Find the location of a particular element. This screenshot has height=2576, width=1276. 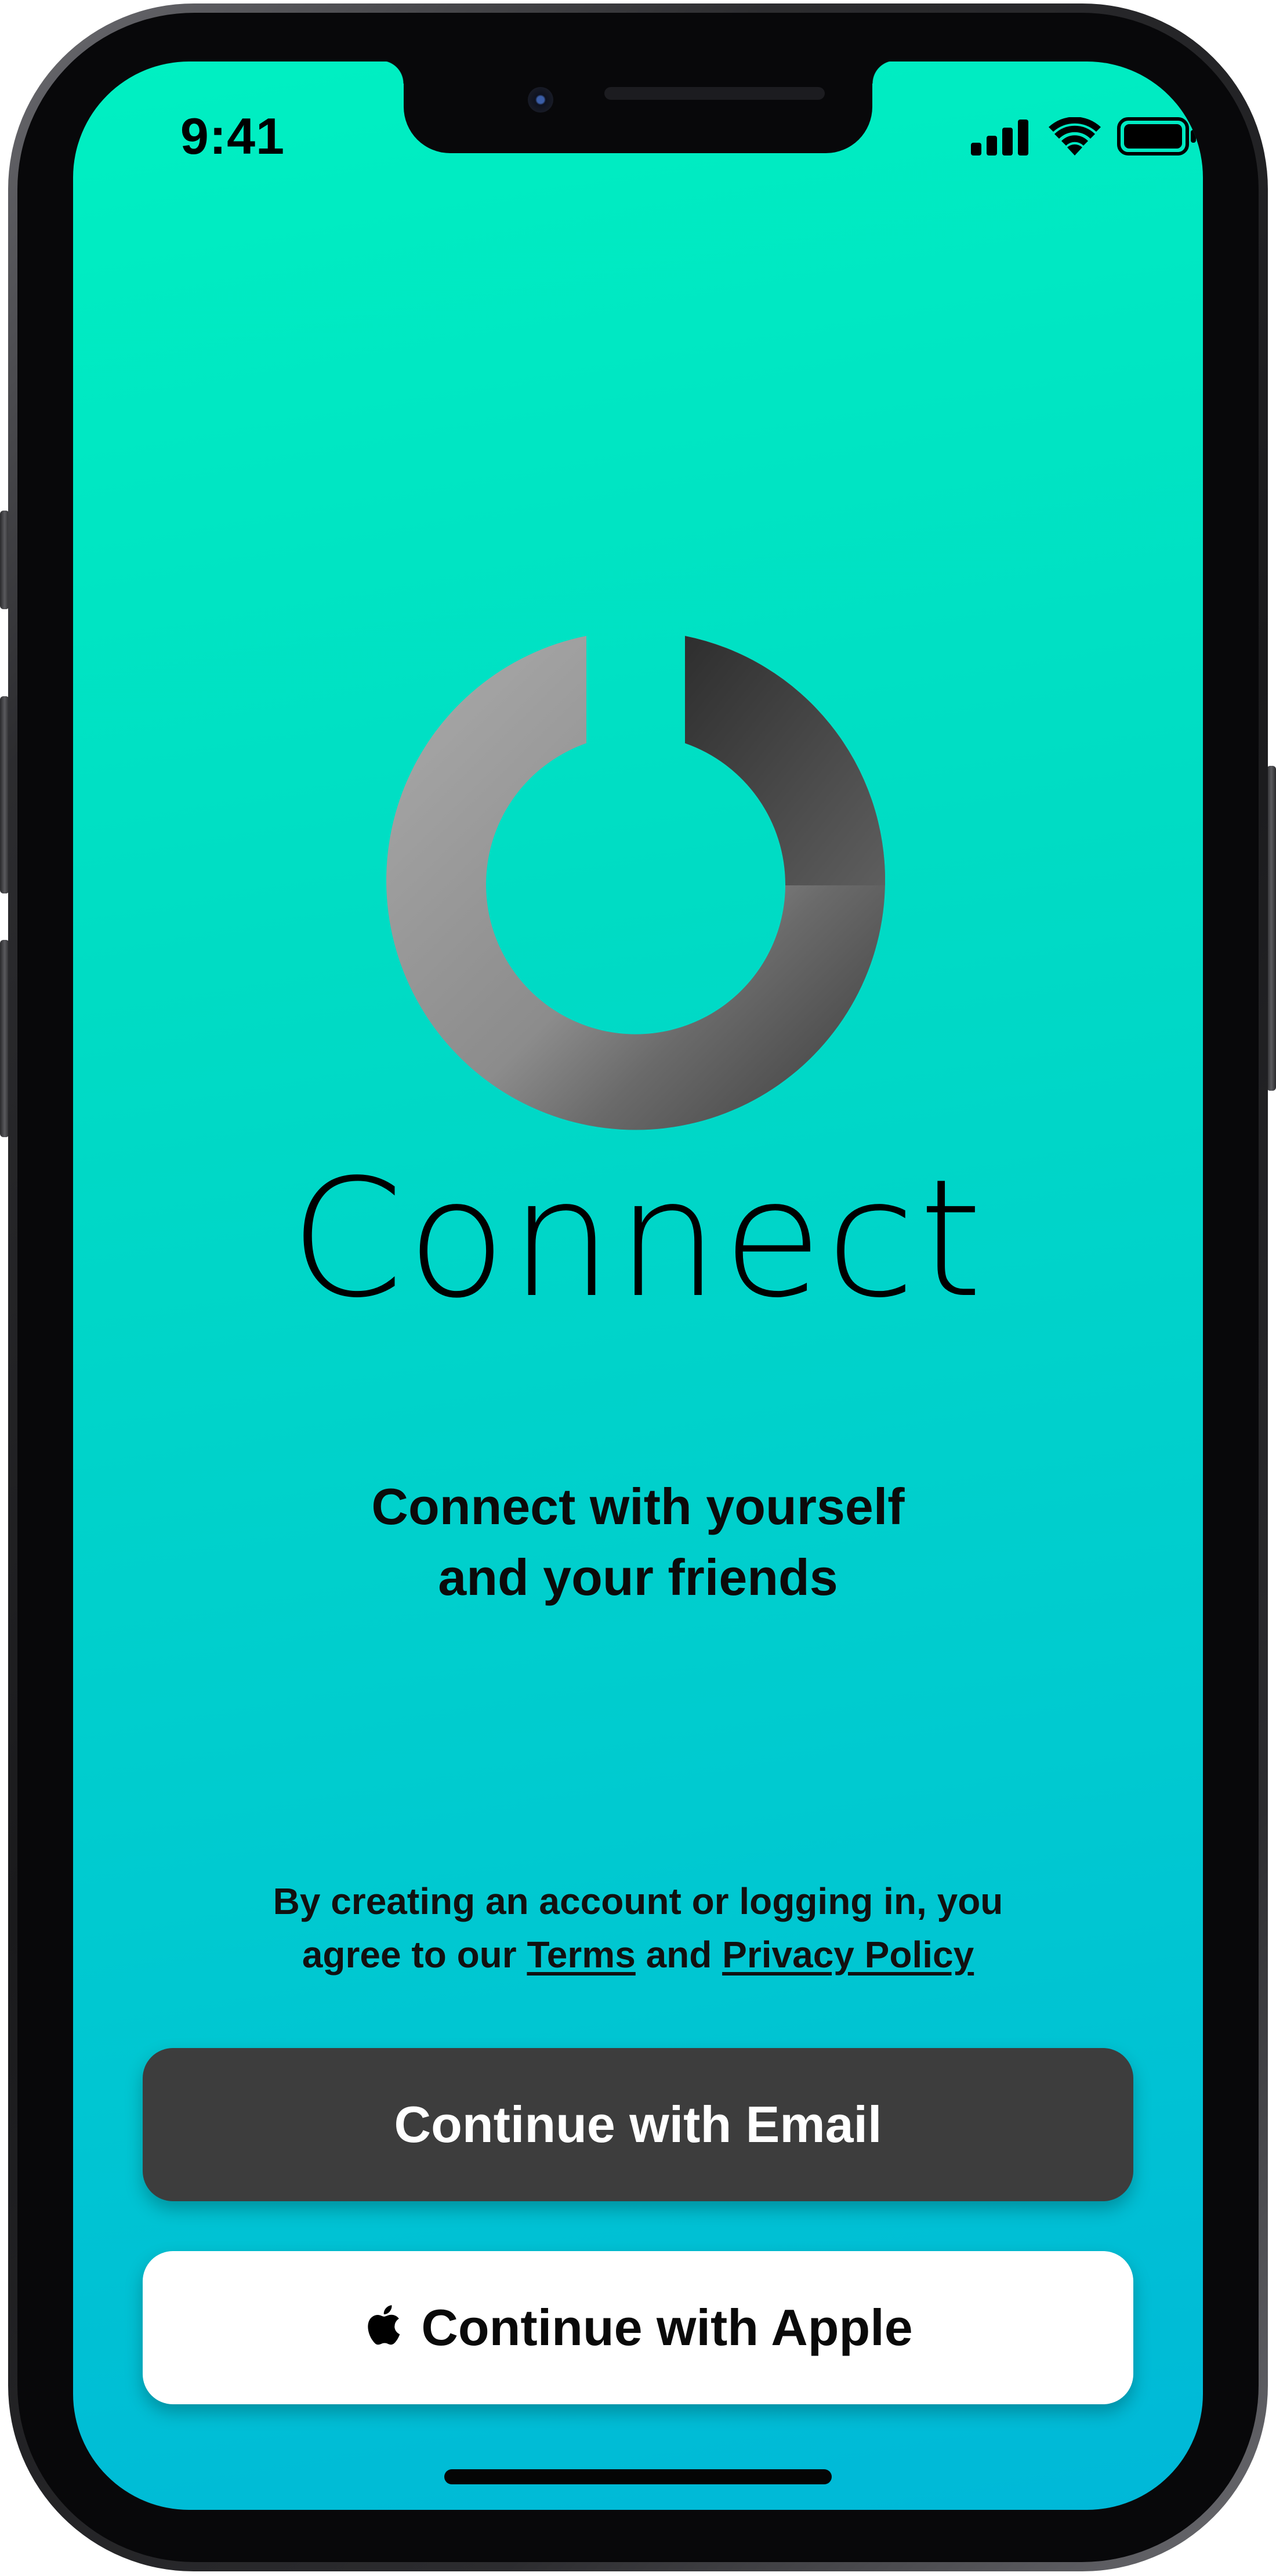

wifi-icon is located at coordinates (1075, 136).